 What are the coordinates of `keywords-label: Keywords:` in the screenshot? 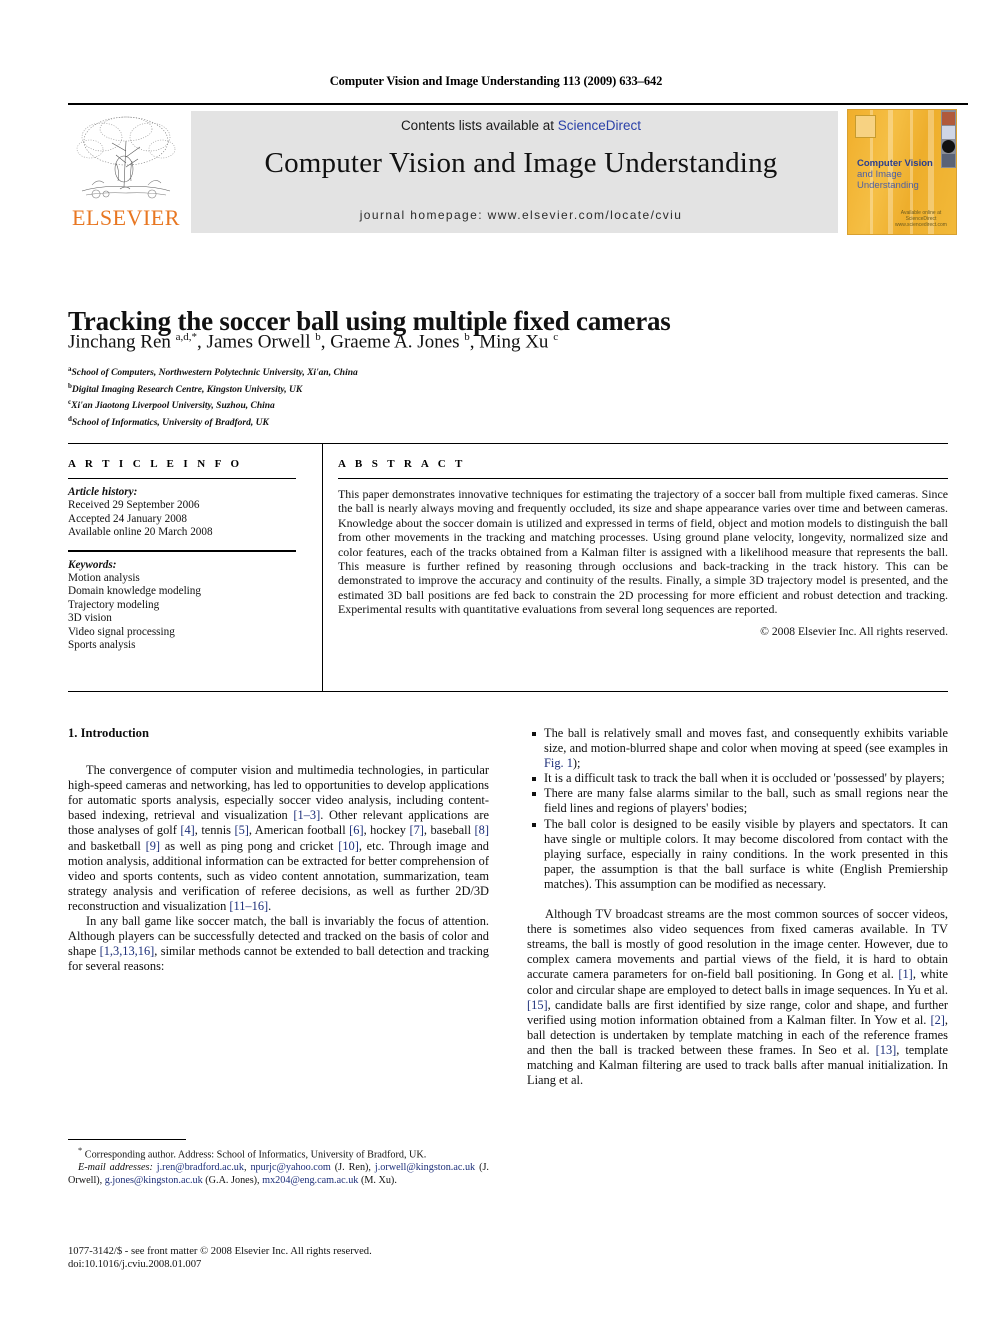 It's located at (92, 564).